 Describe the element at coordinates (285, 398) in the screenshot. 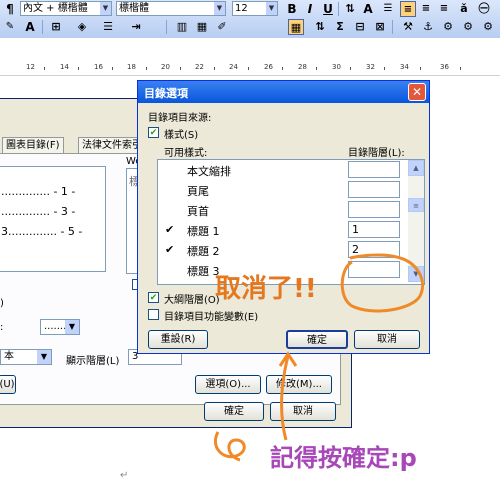

I see `arrow-stroke` at that location.